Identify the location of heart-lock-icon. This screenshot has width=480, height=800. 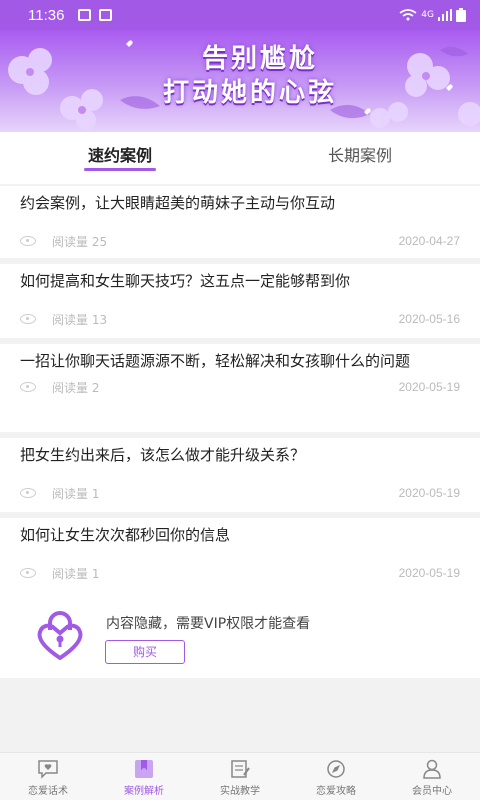
(60, 635).